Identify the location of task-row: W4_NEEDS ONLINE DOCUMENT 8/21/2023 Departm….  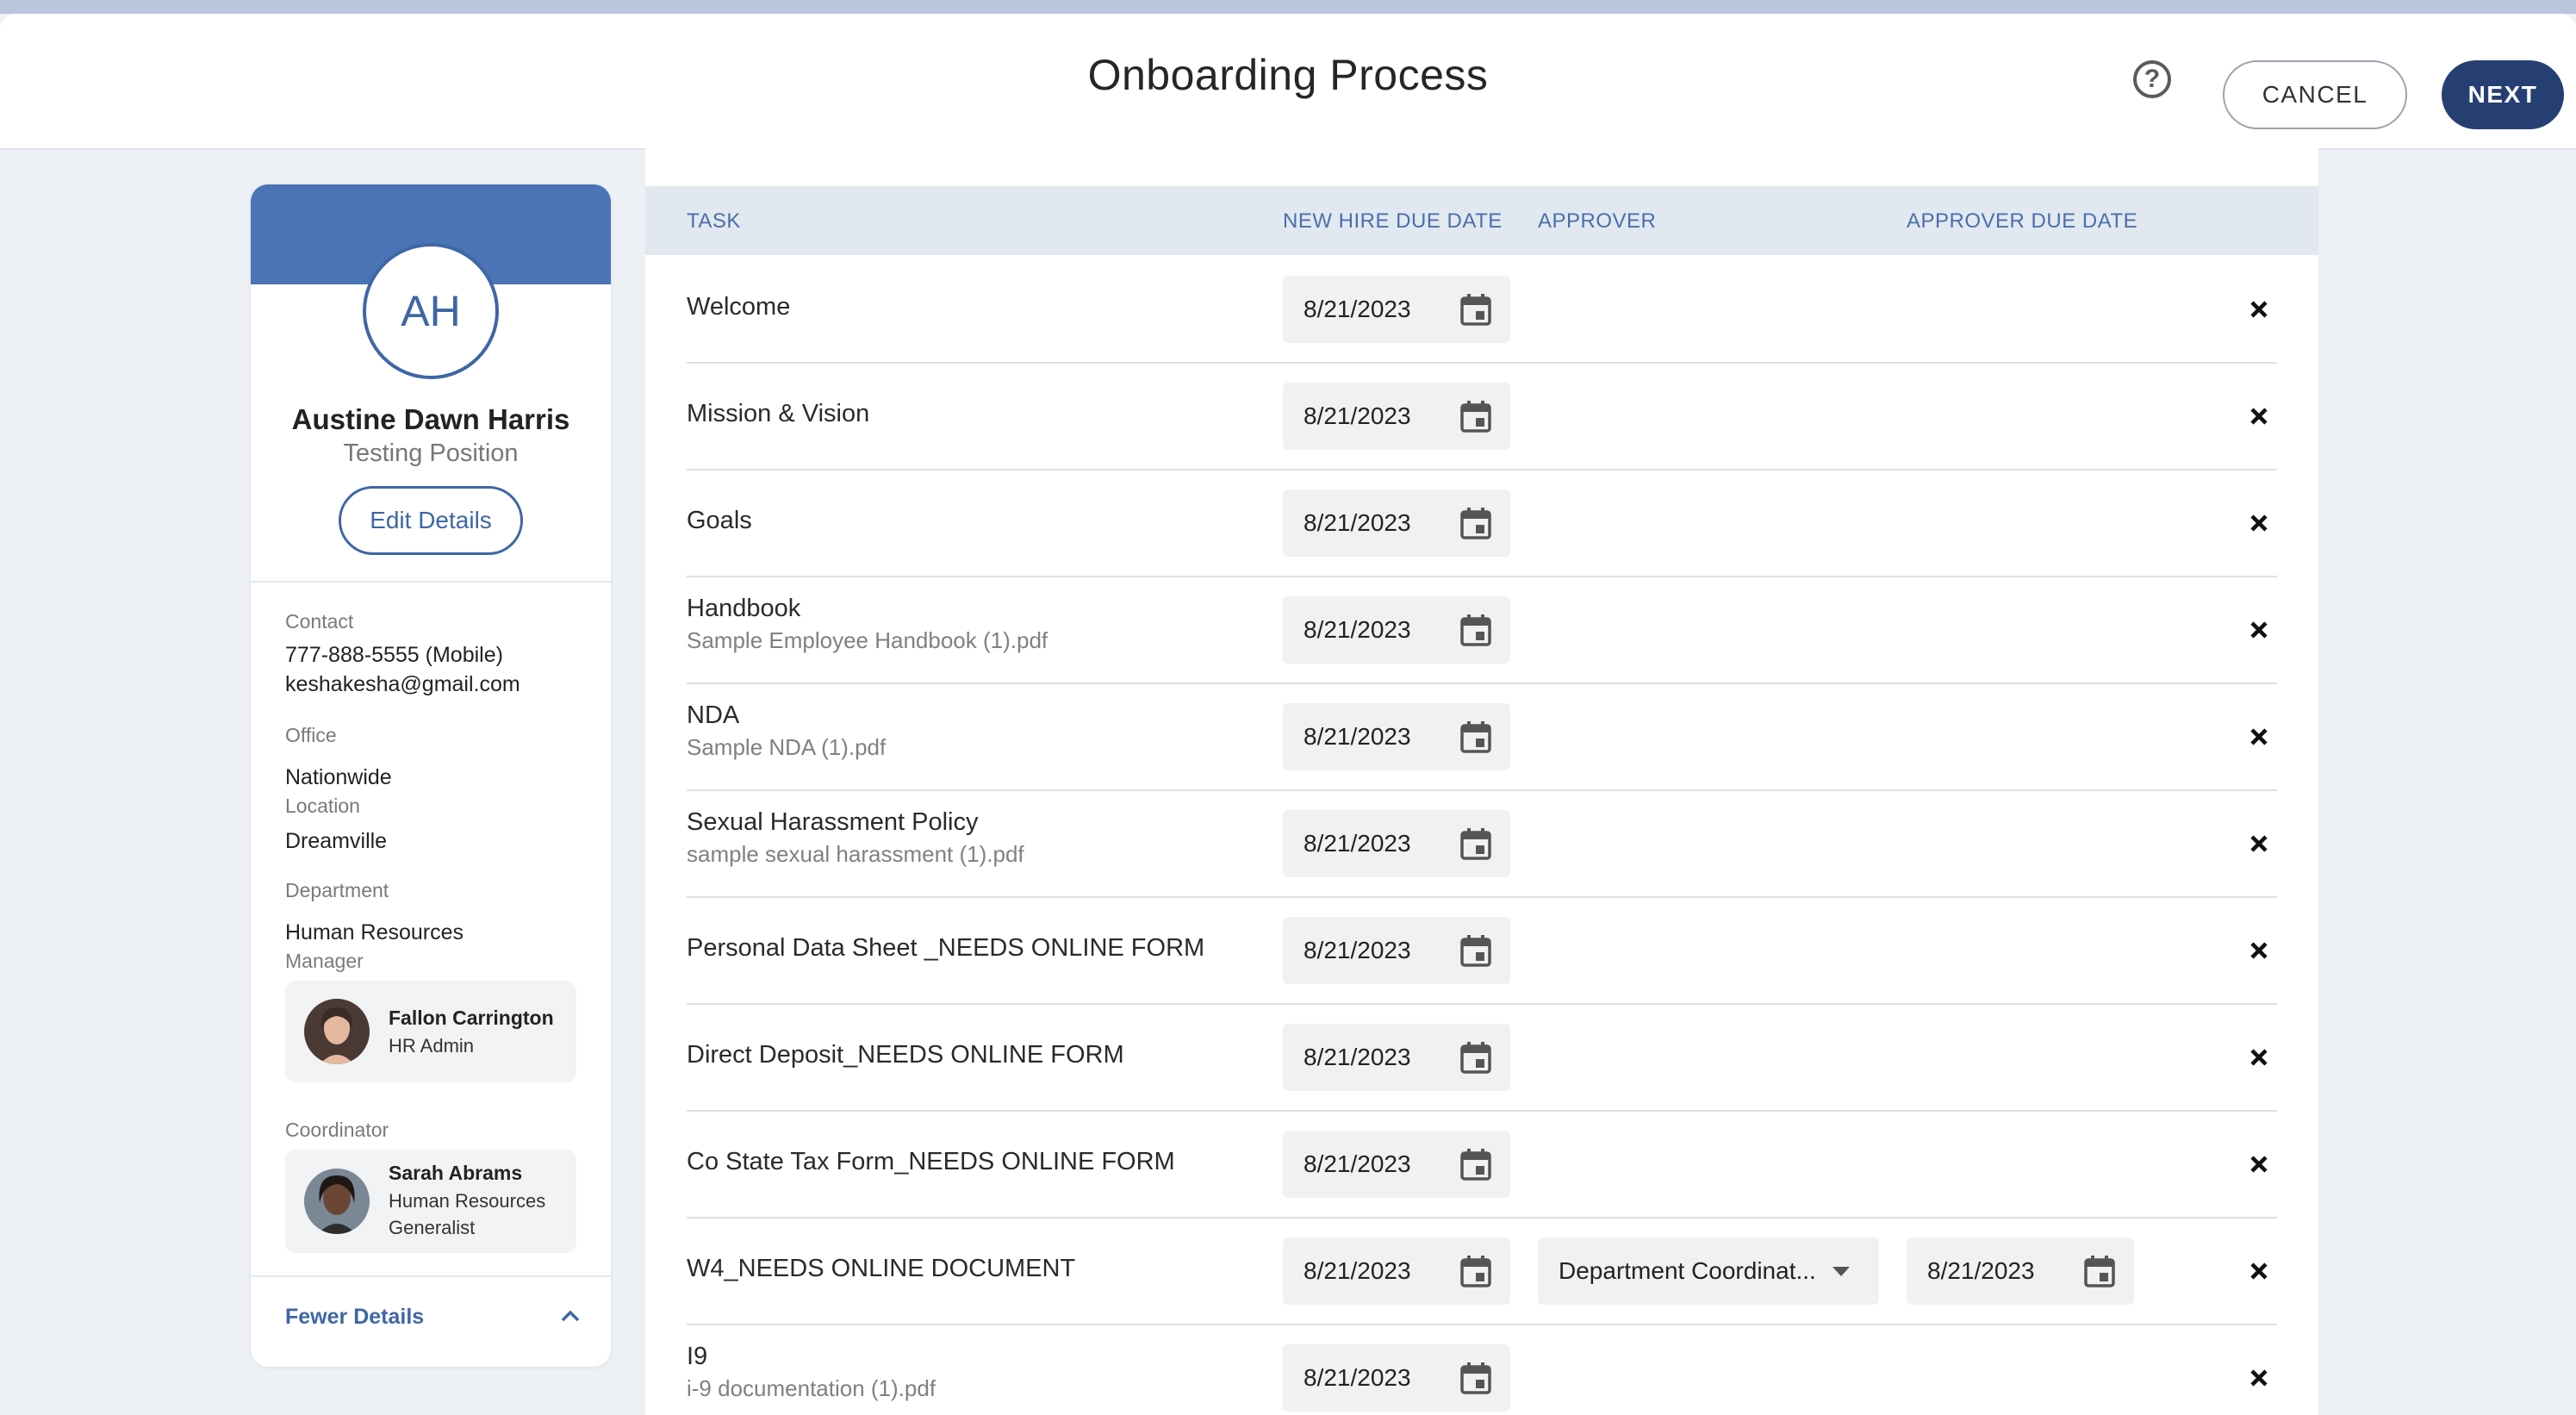
(1482, 1271).